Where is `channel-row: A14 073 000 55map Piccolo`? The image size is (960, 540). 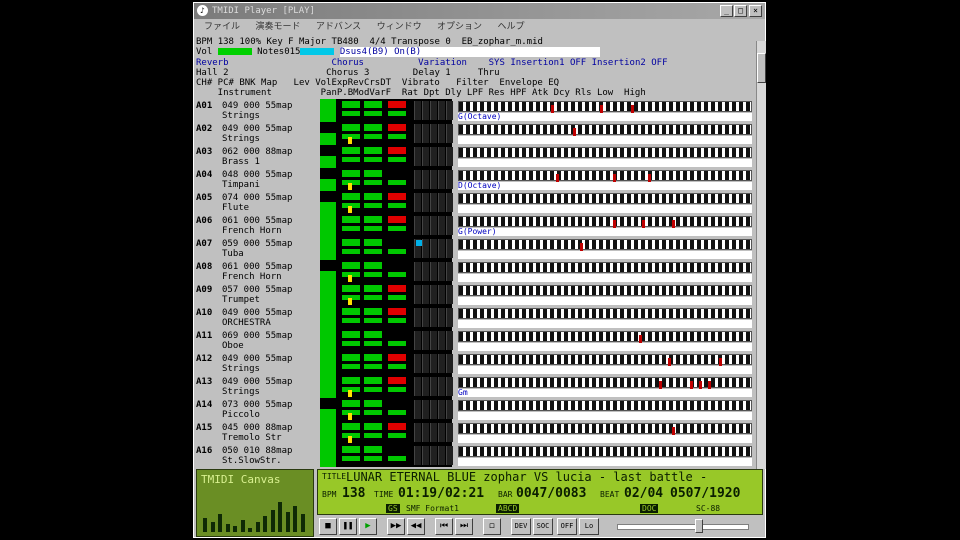 channel-row: A14 073 000 55map Piccolo is located at coordinates (475, 409).